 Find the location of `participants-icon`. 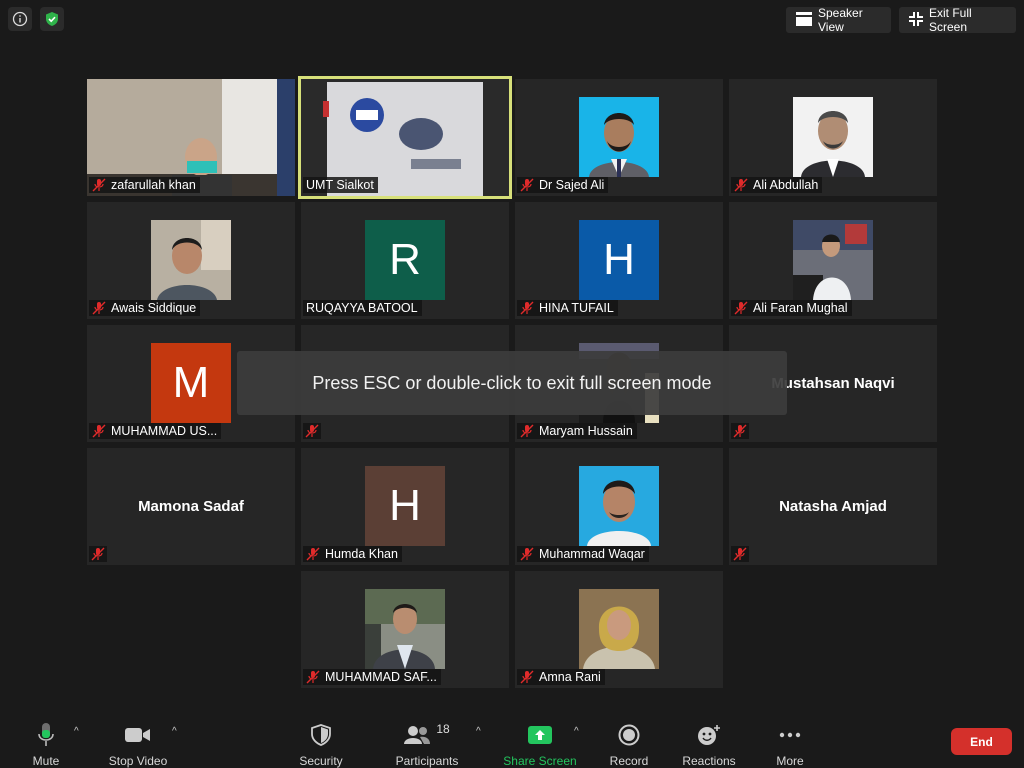

participants-icon is located at coordinates (417, 735).